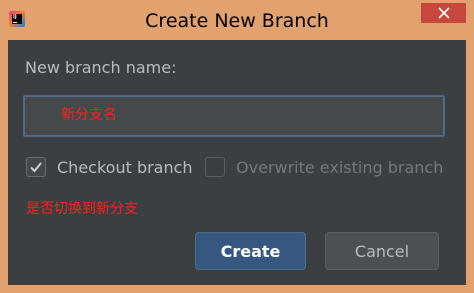 This screenshot has width=474, height=293. I want to click on checkmark-icon, so click(36, 167).